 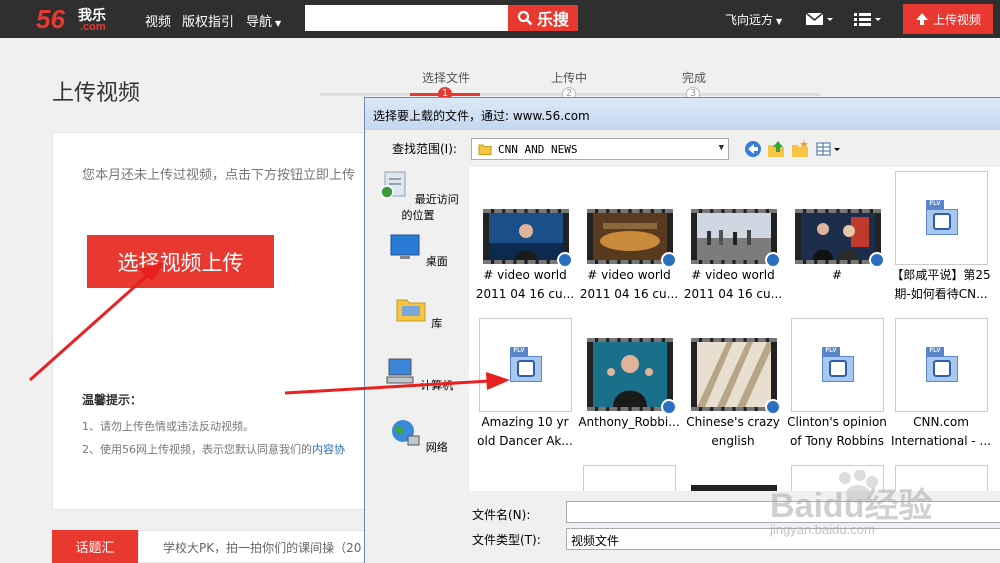 I want to click on step-label-select: 选择文件, so click(x=446, y=78).